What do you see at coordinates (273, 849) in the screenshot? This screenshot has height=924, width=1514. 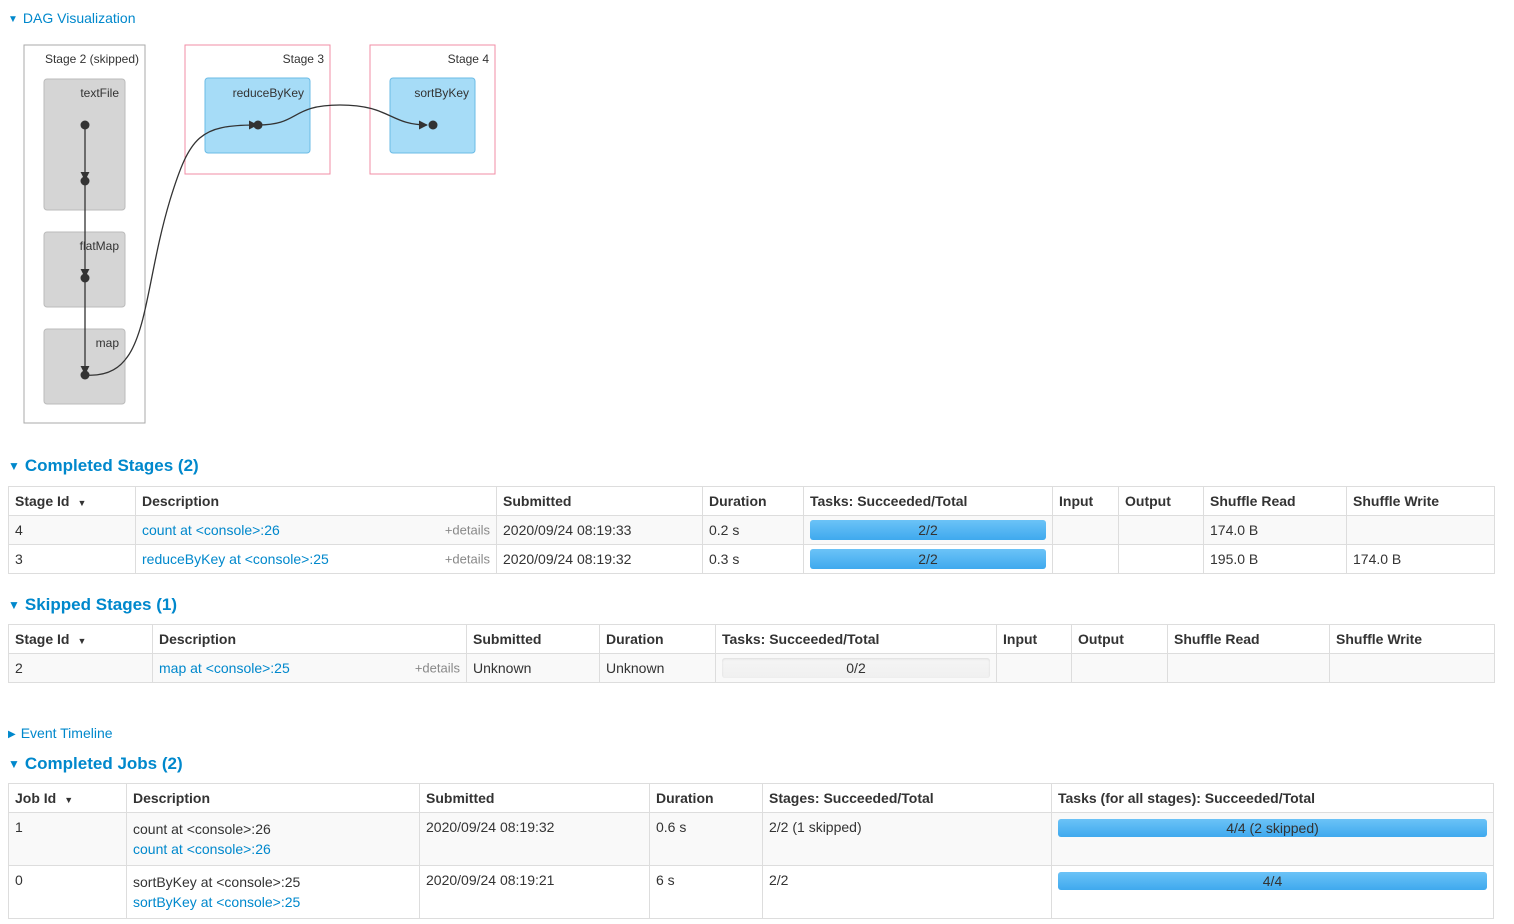 I see `job-description-link: count at <console>:26` at bounding box center [273, 849].